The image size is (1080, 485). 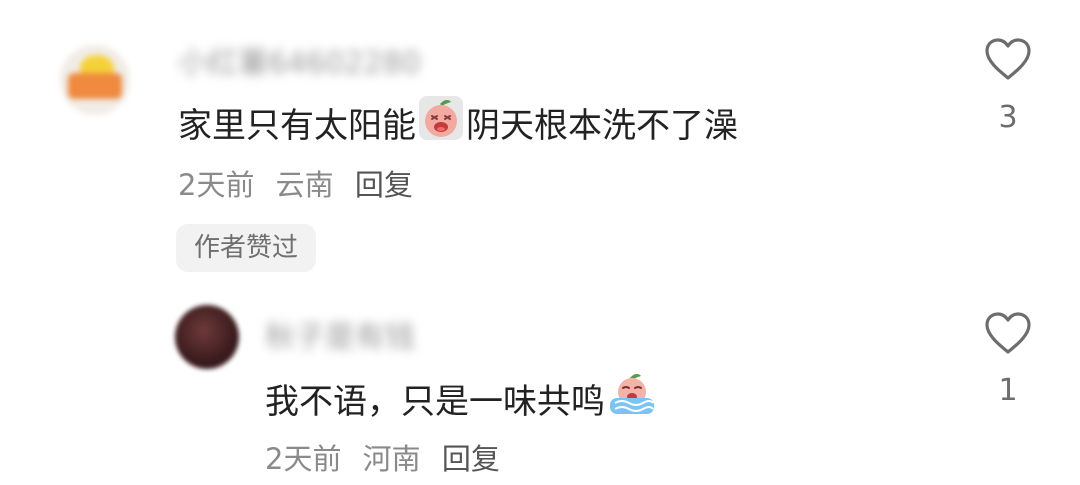 I want to click on comment-text: 家里只有太阳能 阴天根本洗不了澡, so click(x=458, y=122).